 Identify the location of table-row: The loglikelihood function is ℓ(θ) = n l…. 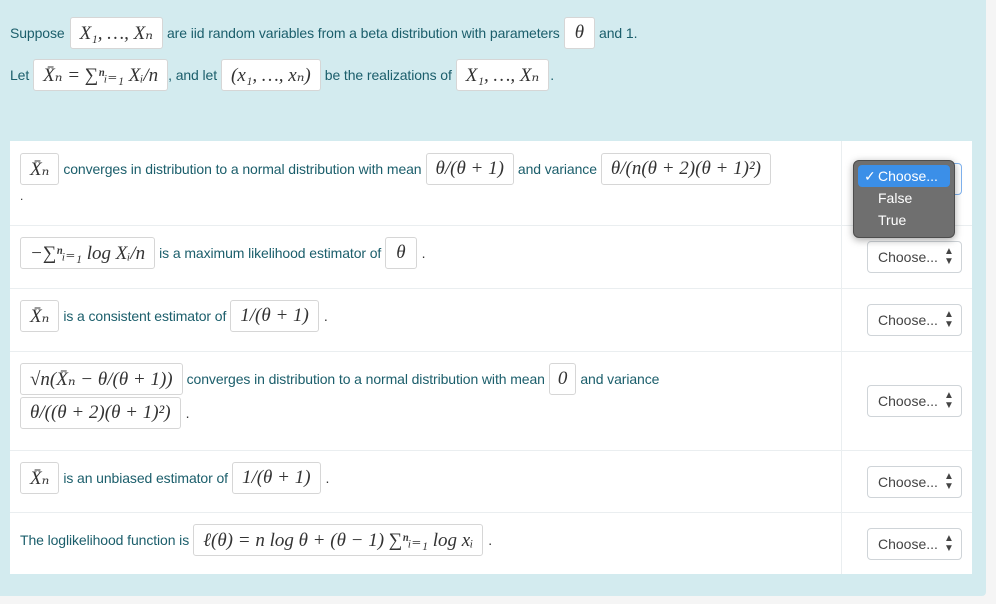
(491, 543).